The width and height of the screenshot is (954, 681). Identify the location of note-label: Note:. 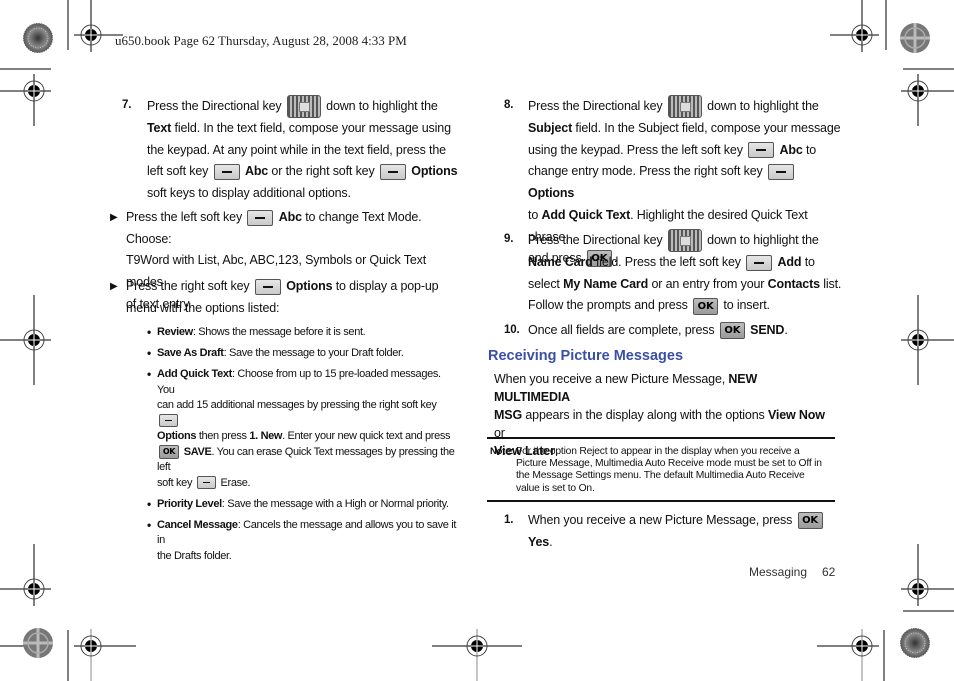
(502, 451).